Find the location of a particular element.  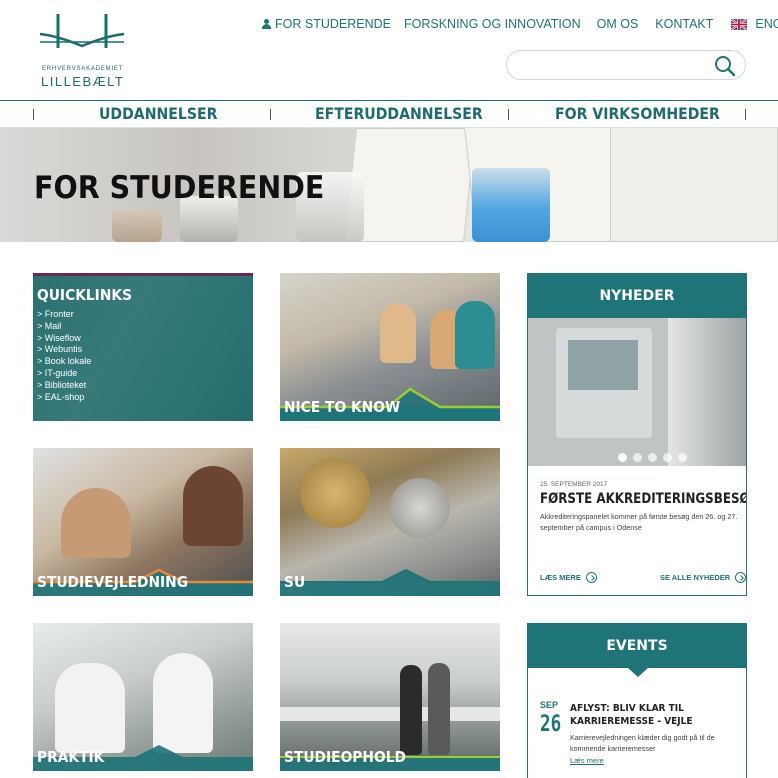

nice-to-know-tile: NICE TO KNOW is located at coordinates (390, 347).